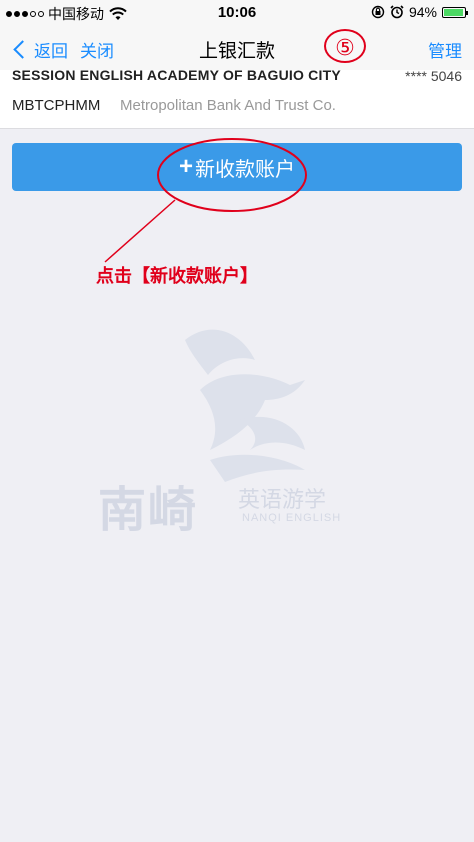 The width and height of the screenshot is (474, 842). Describe the element at coordinates (397, 12) in the screenshot. I see `alarm-icon` at that location.